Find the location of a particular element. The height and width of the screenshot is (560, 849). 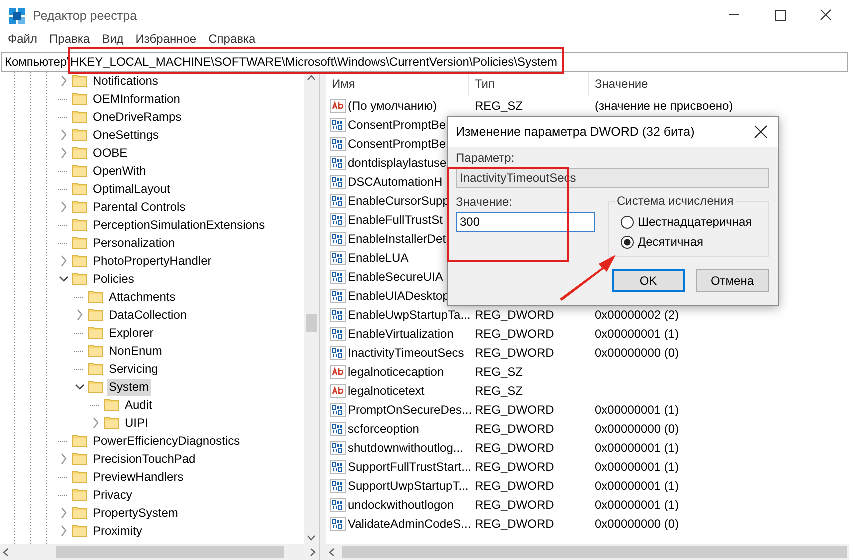

tree-item: DataCollection is located at coordinates (148, 315).